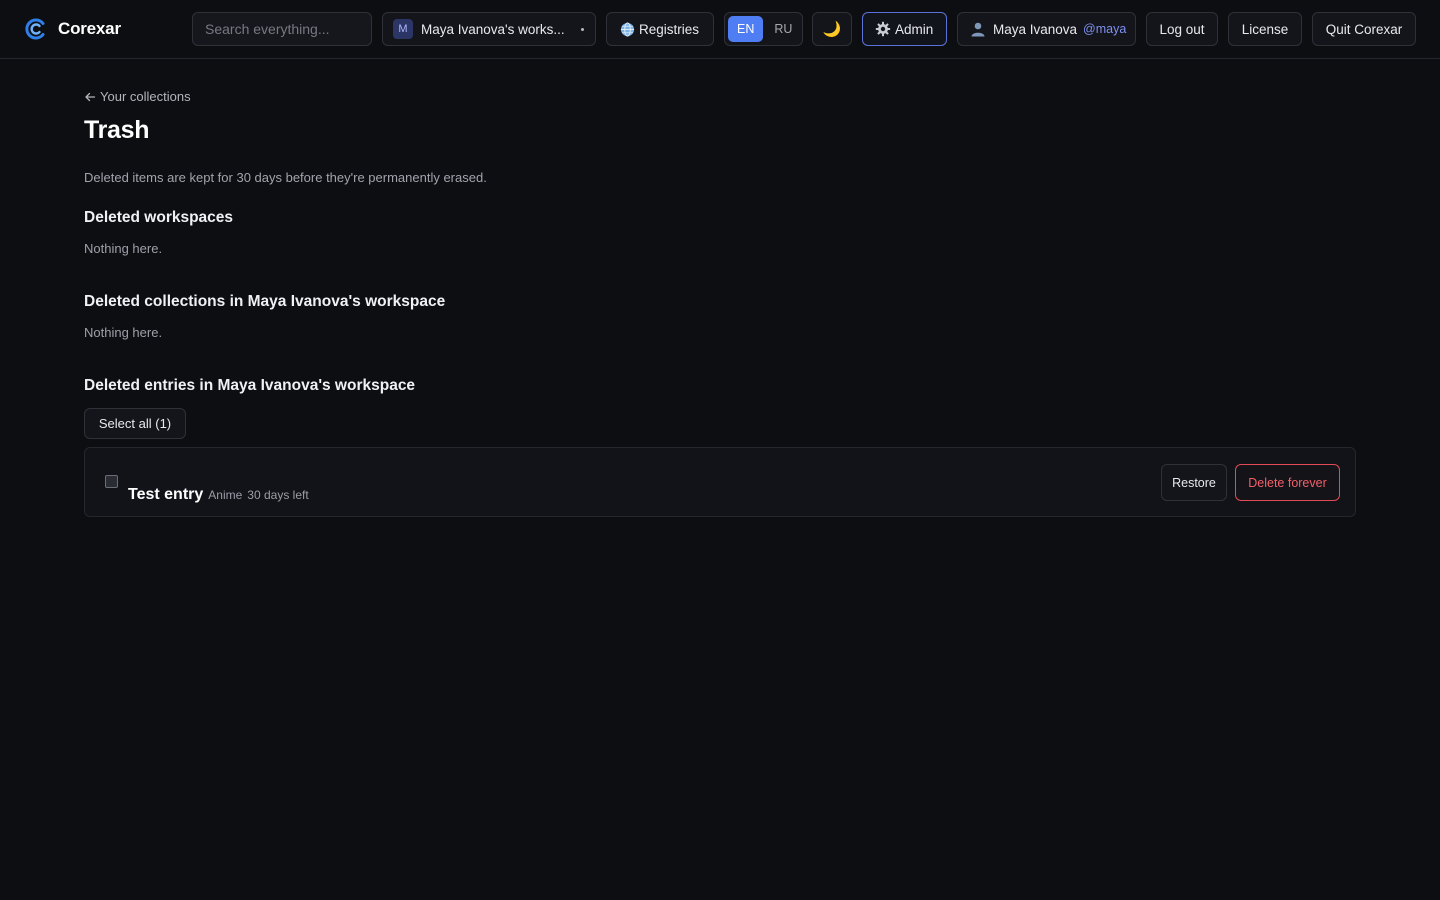 The image size is (1440, 900). Describe the element at coordinates (627, 29) in the screenshot. I see `globe-icon` at that location.